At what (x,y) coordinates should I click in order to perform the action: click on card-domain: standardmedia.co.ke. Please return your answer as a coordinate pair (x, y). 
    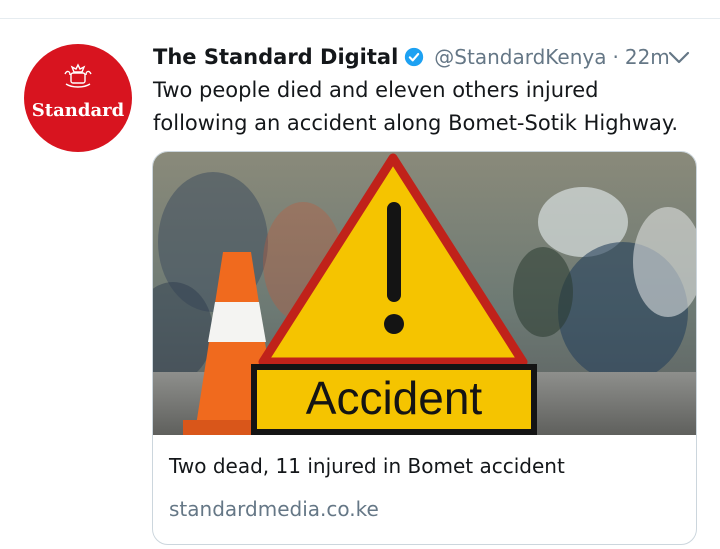
    Looking at the image, I should click on (274, 509).